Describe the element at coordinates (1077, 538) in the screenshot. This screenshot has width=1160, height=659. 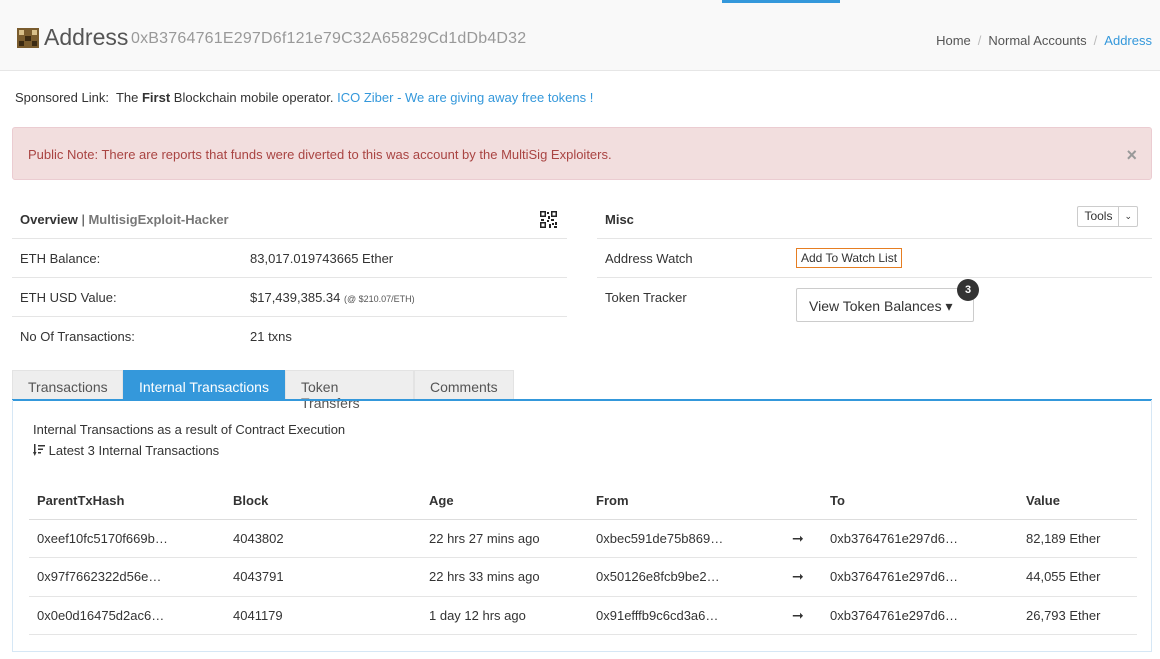
I see `value-cell: 82,189 Ether` at that location.